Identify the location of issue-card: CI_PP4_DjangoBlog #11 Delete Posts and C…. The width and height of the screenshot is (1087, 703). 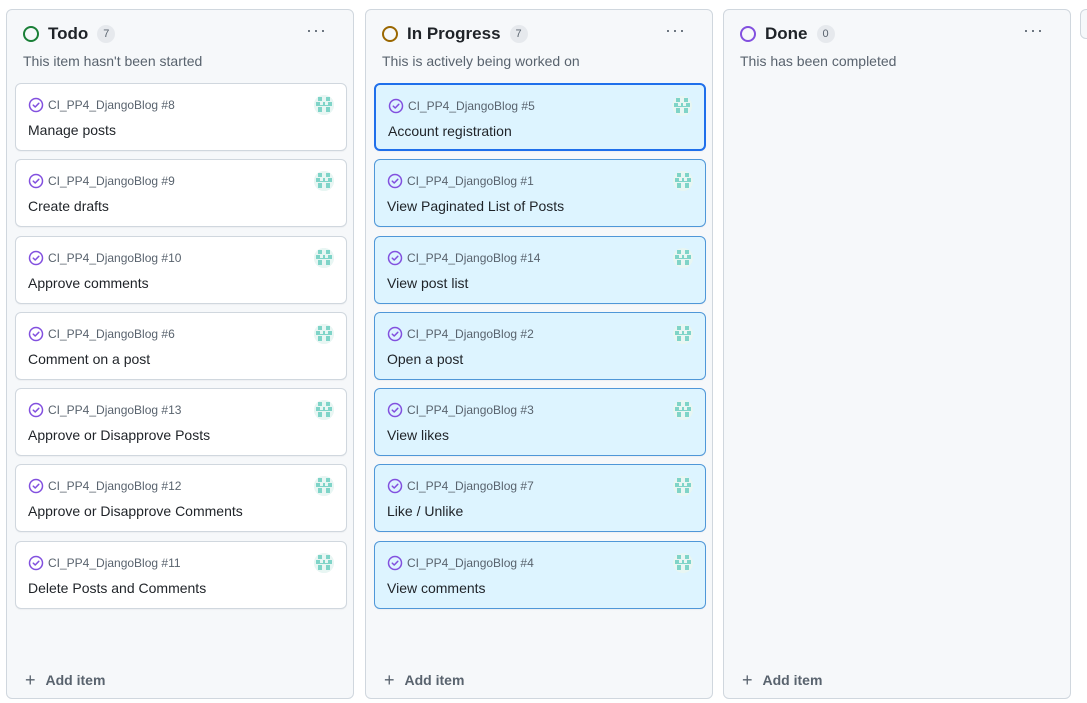
(181, 574).